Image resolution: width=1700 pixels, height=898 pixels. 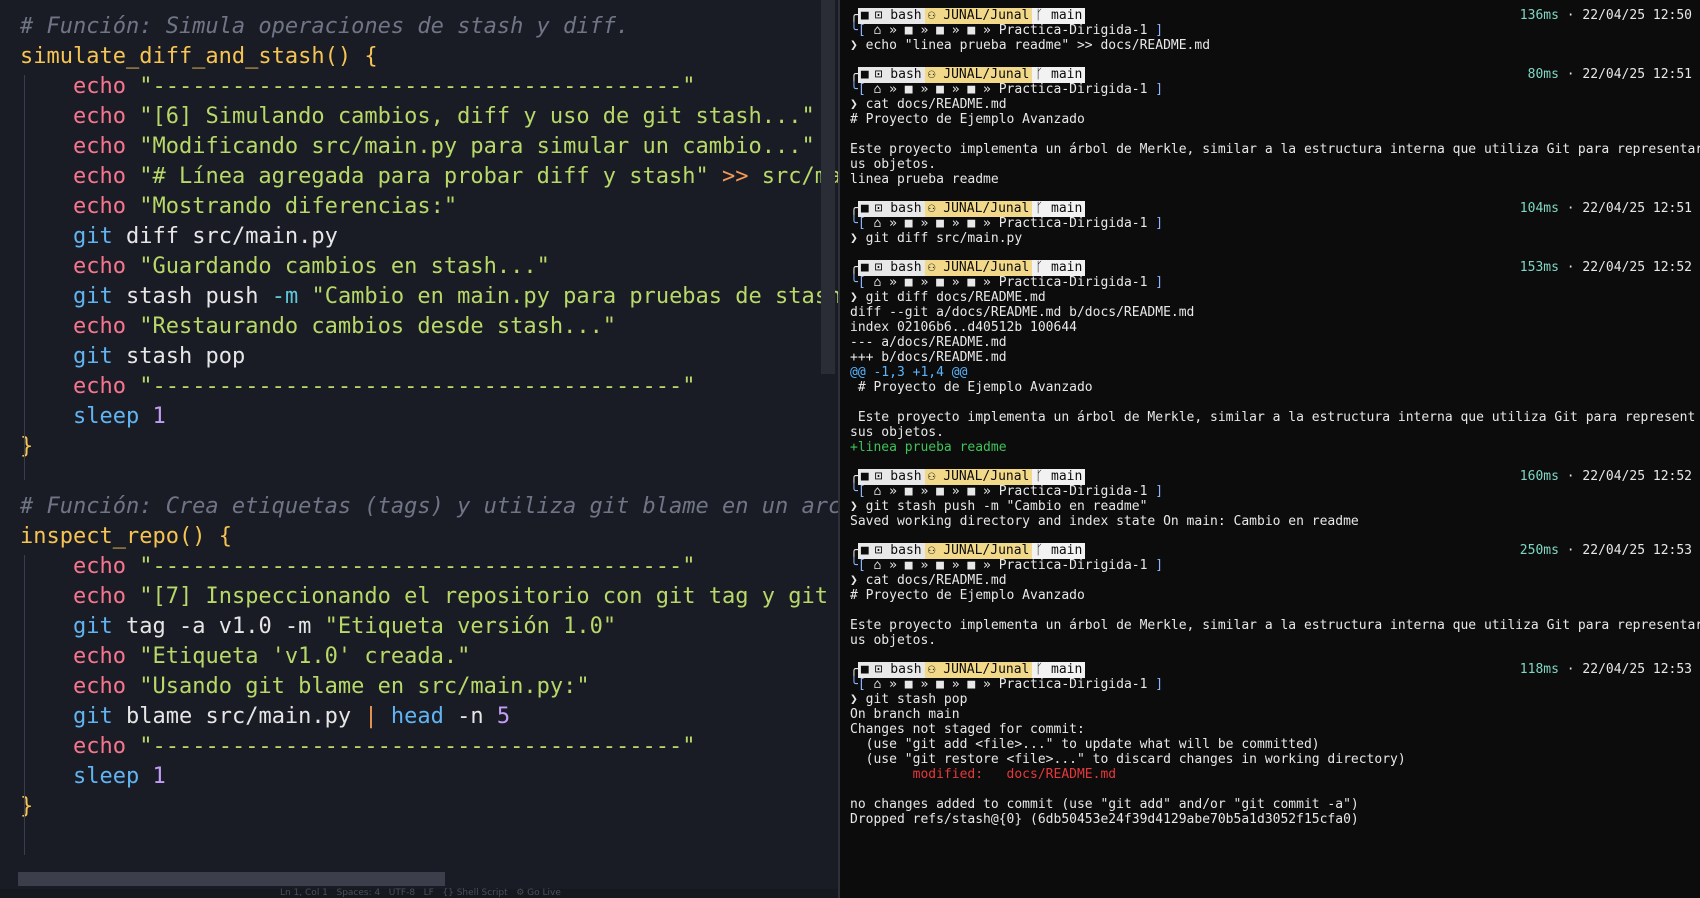 I want to click on command-timestamp: 22/04/25 12:53, so click(x=1637, y=550).